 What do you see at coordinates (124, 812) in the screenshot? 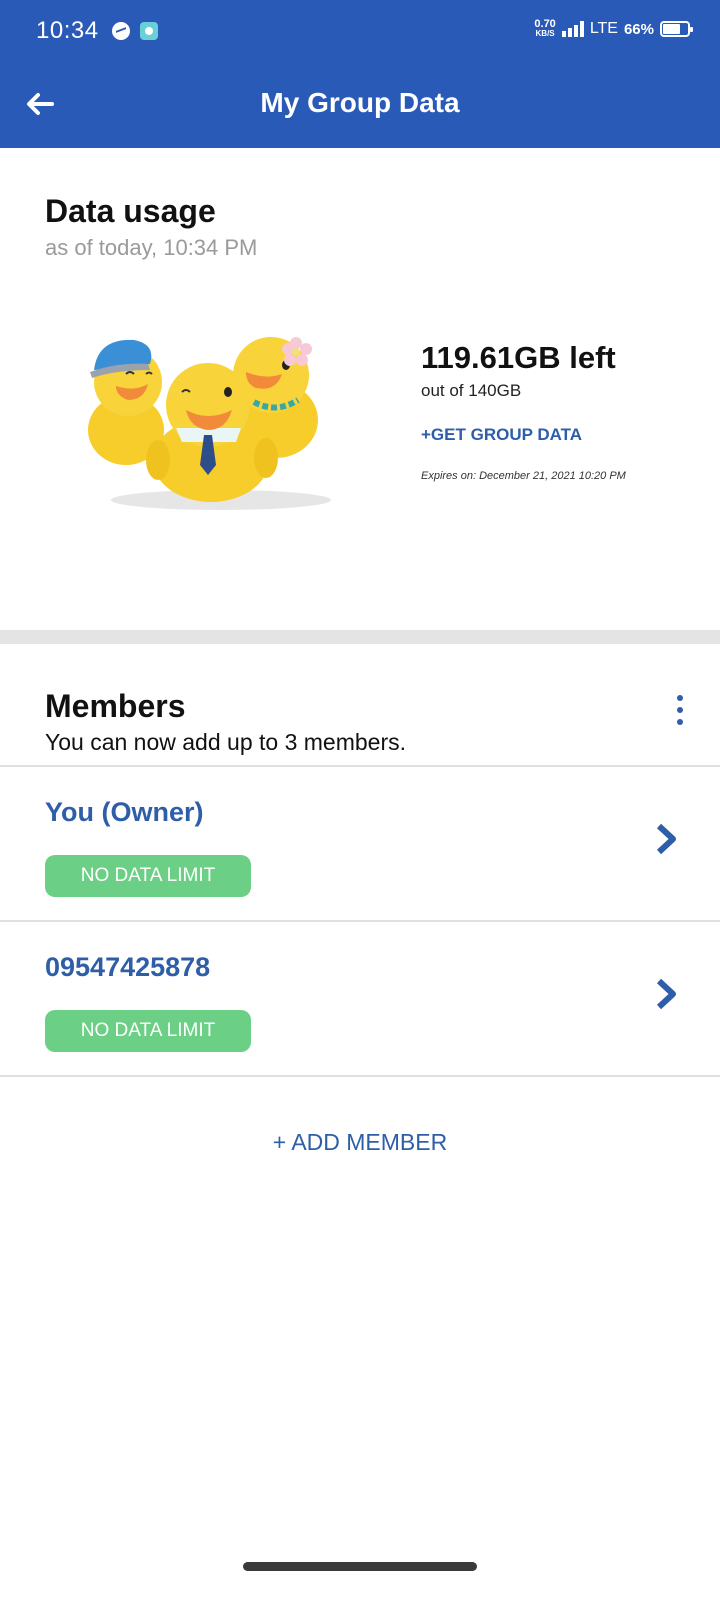
I see `member-name: You (Owner)` at bounding box center [124, 812].